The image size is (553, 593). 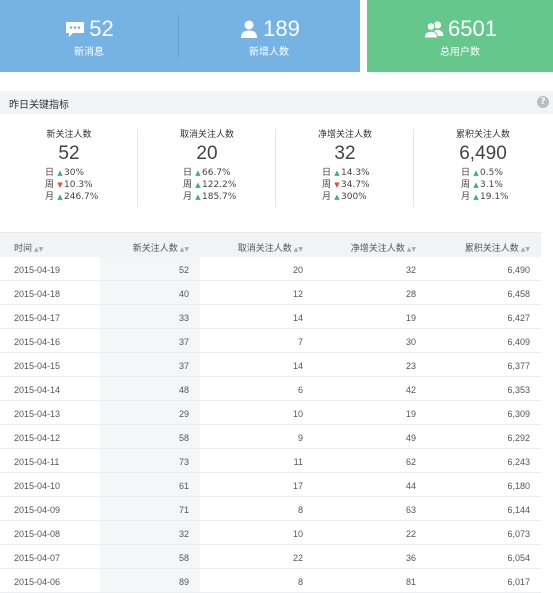 What do you see at coordinates (270, 317) in the screenshot?
I see `table-row: 2015-04-17 33 14 19 6,427` at bounding box center [270, 317].